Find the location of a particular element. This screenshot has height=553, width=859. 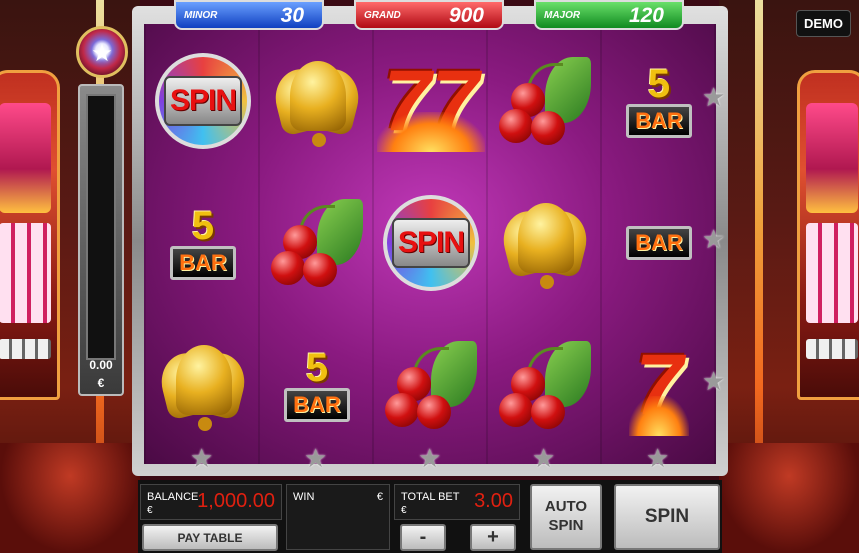

auto-spin-label-line1: AUTO is located at coordinates (566, 507).